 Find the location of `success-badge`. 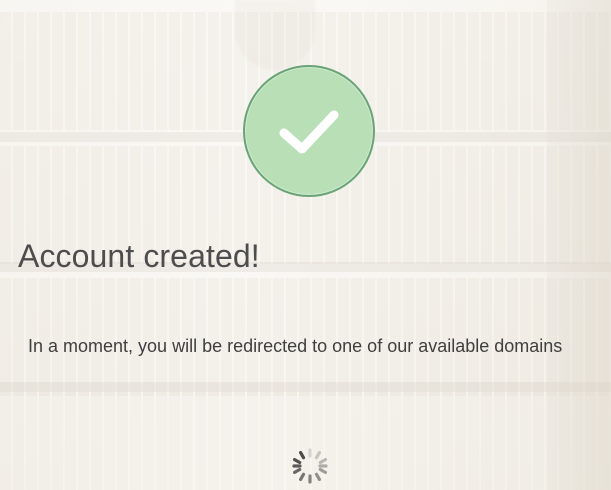

success-badge is located at coordinates (309, 131).